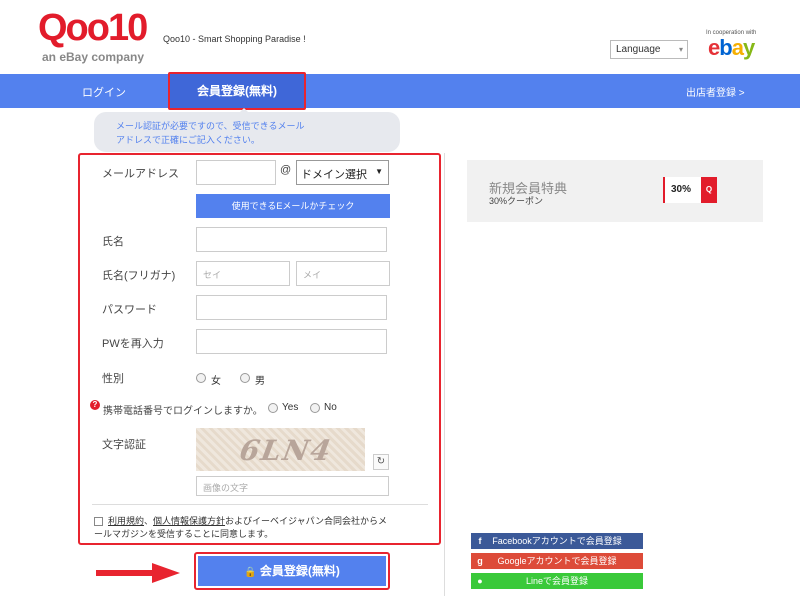  Describe the element at coordinates (400, 91) in the screenshot. I see `main-nav: ログイン 会員登録(無料) 出店者登録 >` at that location.